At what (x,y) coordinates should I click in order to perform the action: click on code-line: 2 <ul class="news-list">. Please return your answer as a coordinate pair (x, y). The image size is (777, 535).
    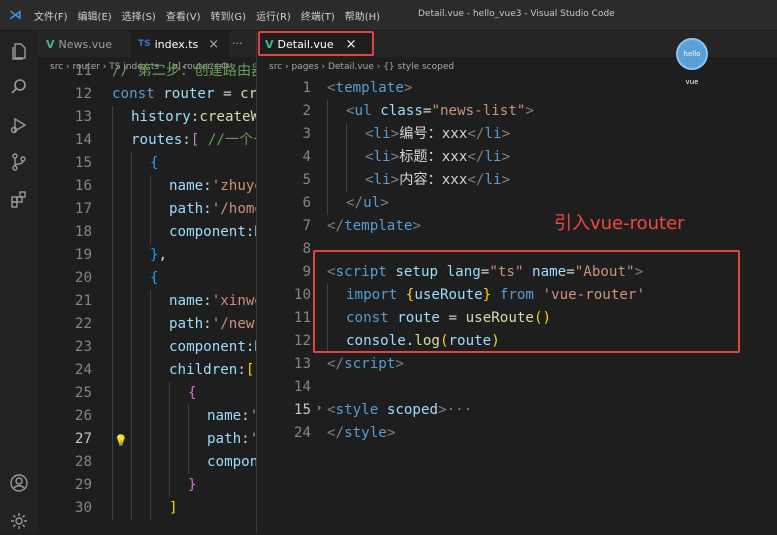
    Looking at the image, I should click on (517, 111).